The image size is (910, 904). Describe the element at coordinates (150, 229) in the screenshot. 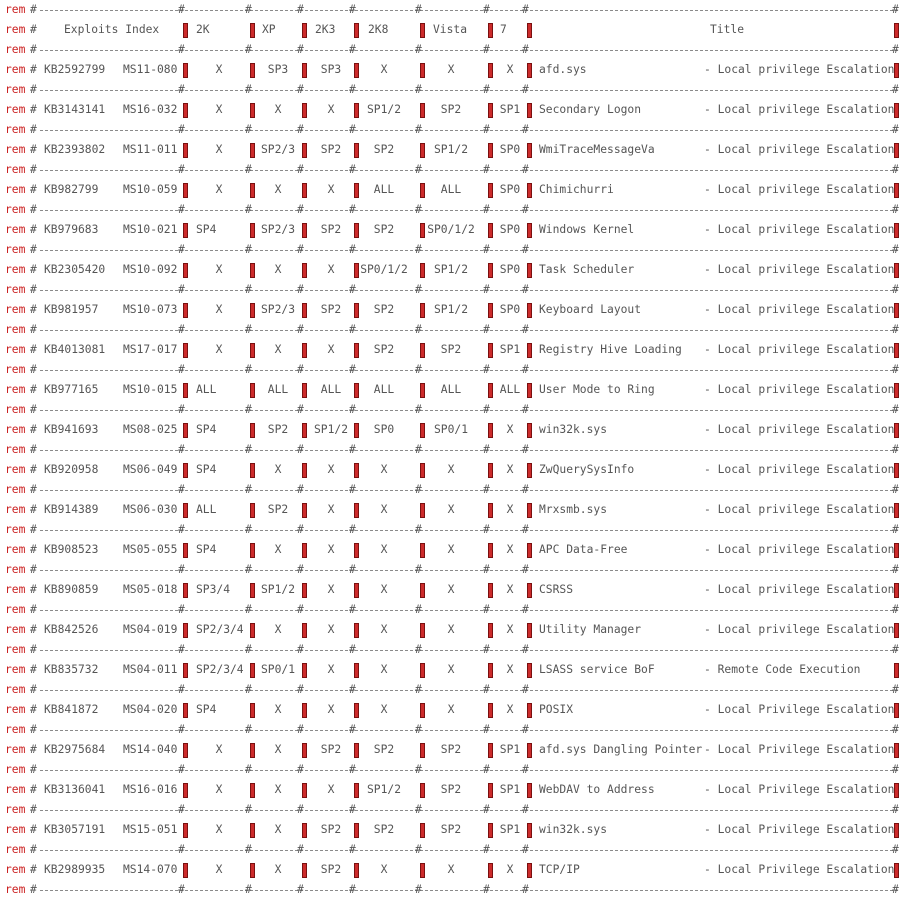

I see `ms-bulletin: MS10-021` at that location.